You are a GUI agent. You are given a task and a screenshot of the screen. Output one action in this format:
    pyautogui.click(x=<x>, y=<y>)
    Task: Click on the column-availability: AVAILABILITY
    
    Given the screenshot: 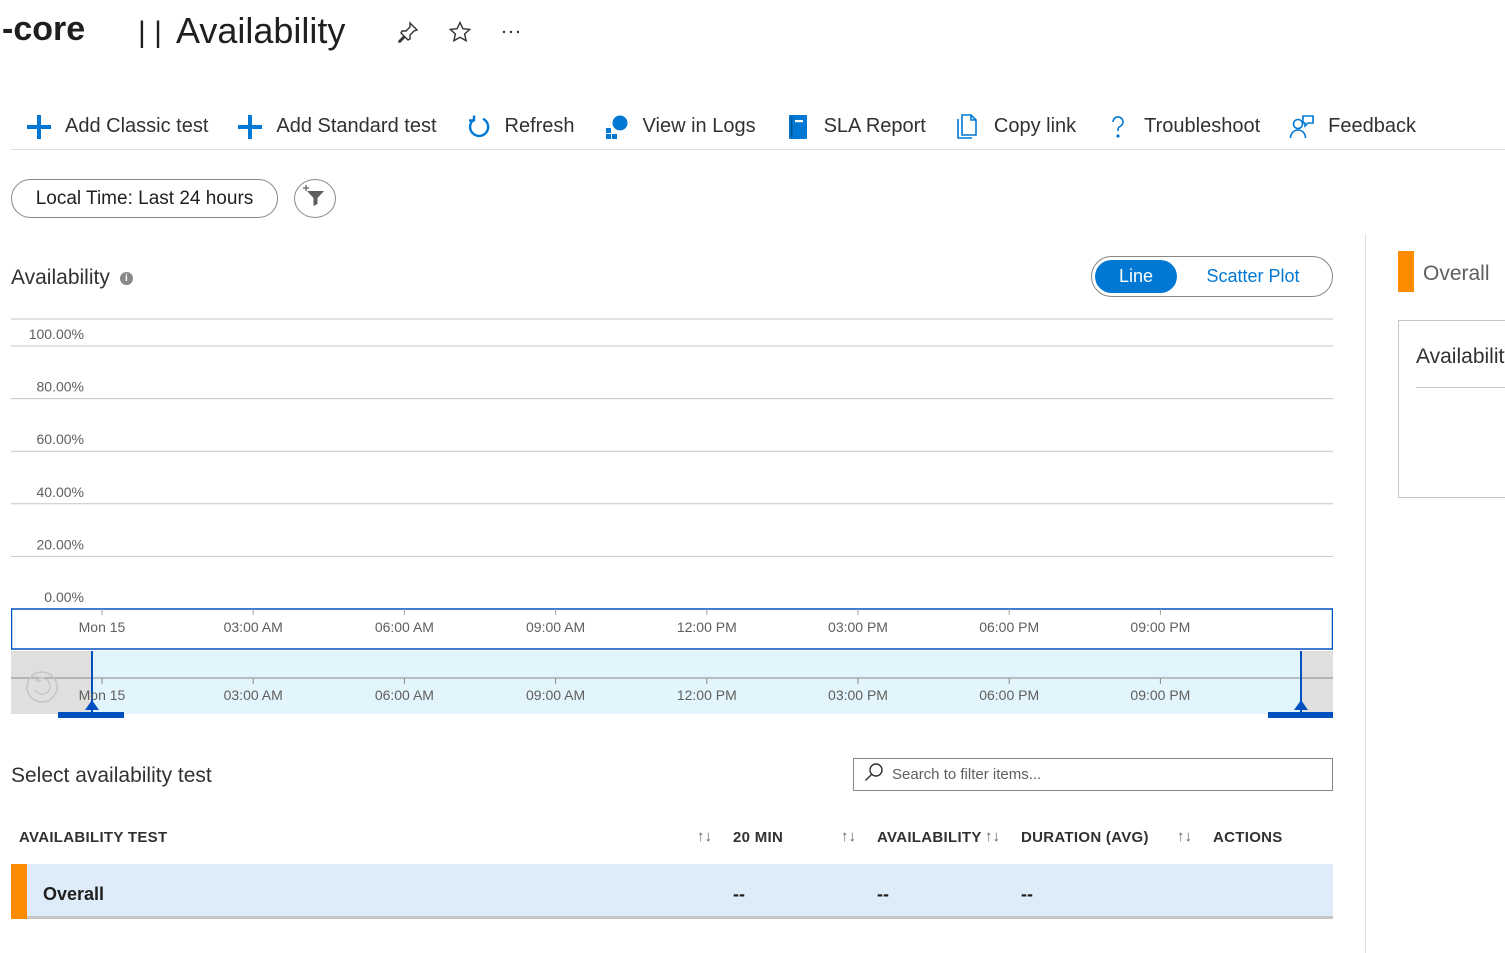 What is the action you would take?
    pyautogui.click(x=929, y=837)
    